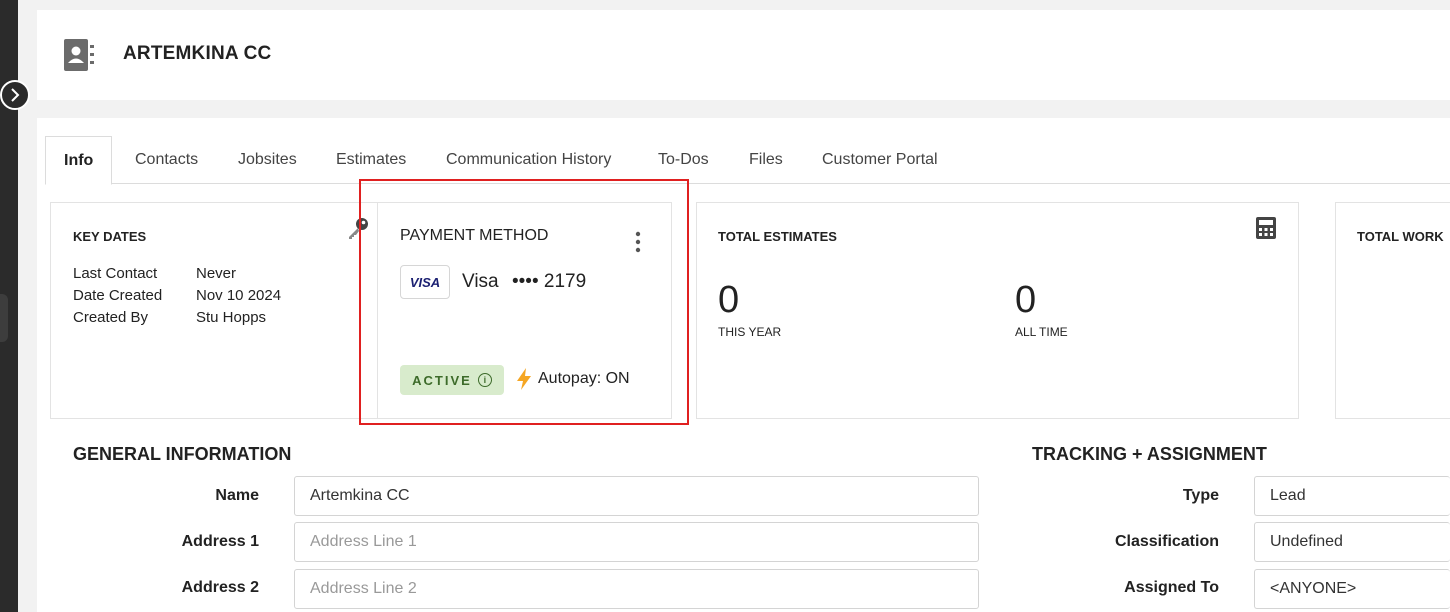  What do you see at coordinates (777, 236) in the screenshot?
I see `total-estimates-title: TOTAL ESTIMATES` at bounding box center [777, 236].